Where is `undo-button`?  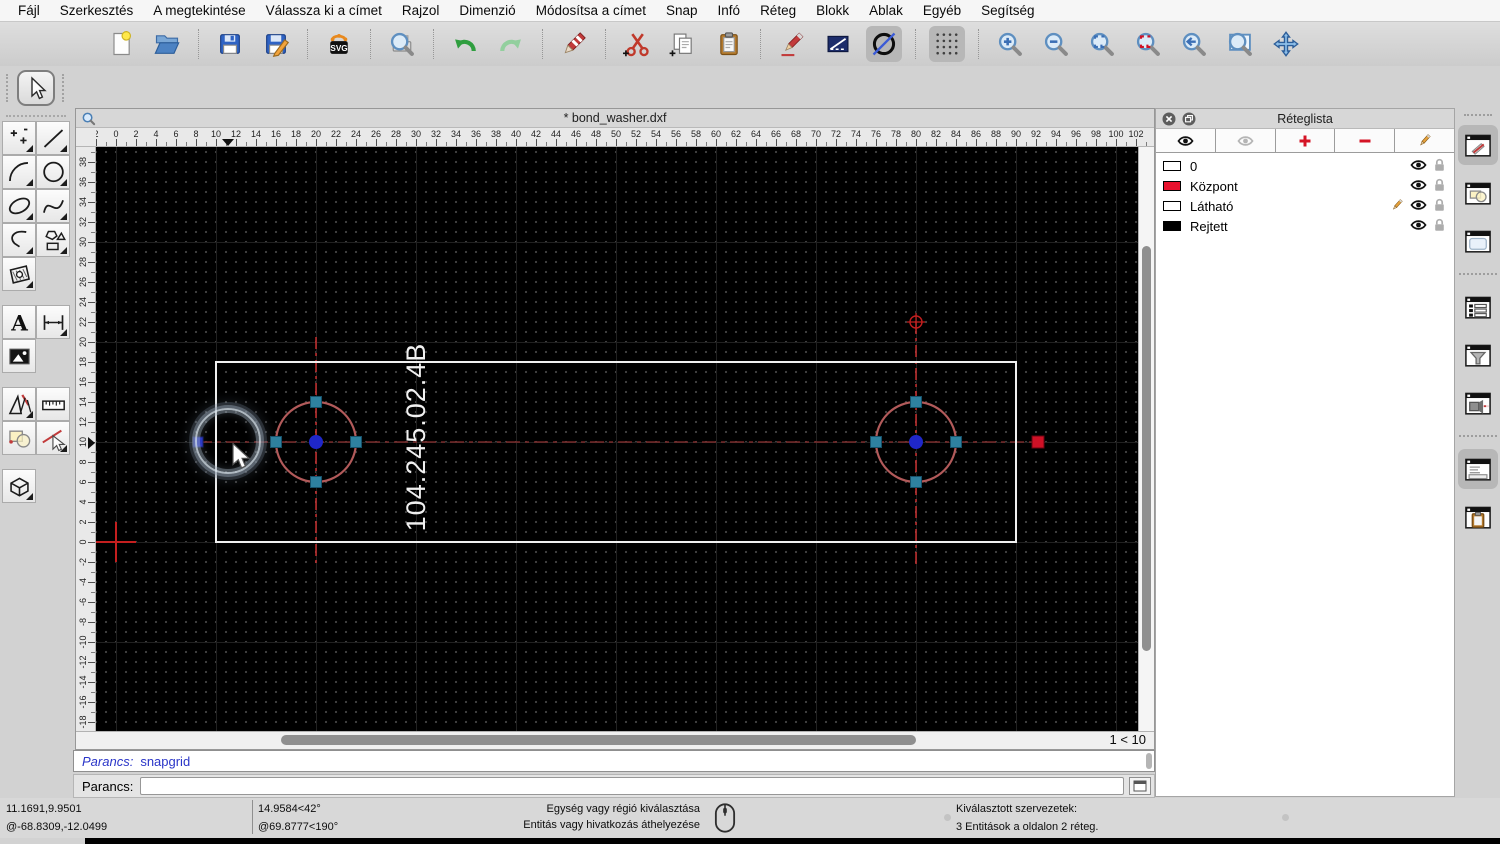 undo-button is located at coordinates (465, 44).